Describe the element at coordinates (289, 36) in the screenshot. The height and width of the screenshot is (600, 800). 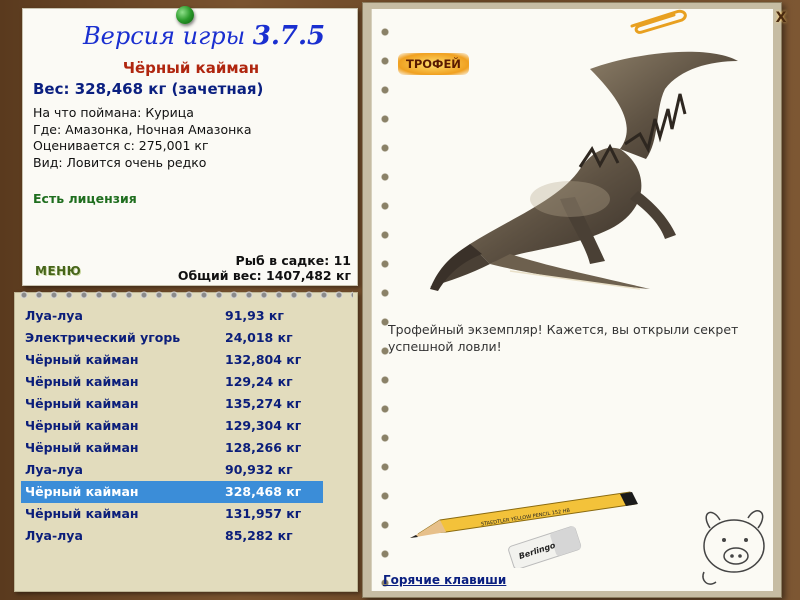
I see `version-number: 3.7.5` at that location.